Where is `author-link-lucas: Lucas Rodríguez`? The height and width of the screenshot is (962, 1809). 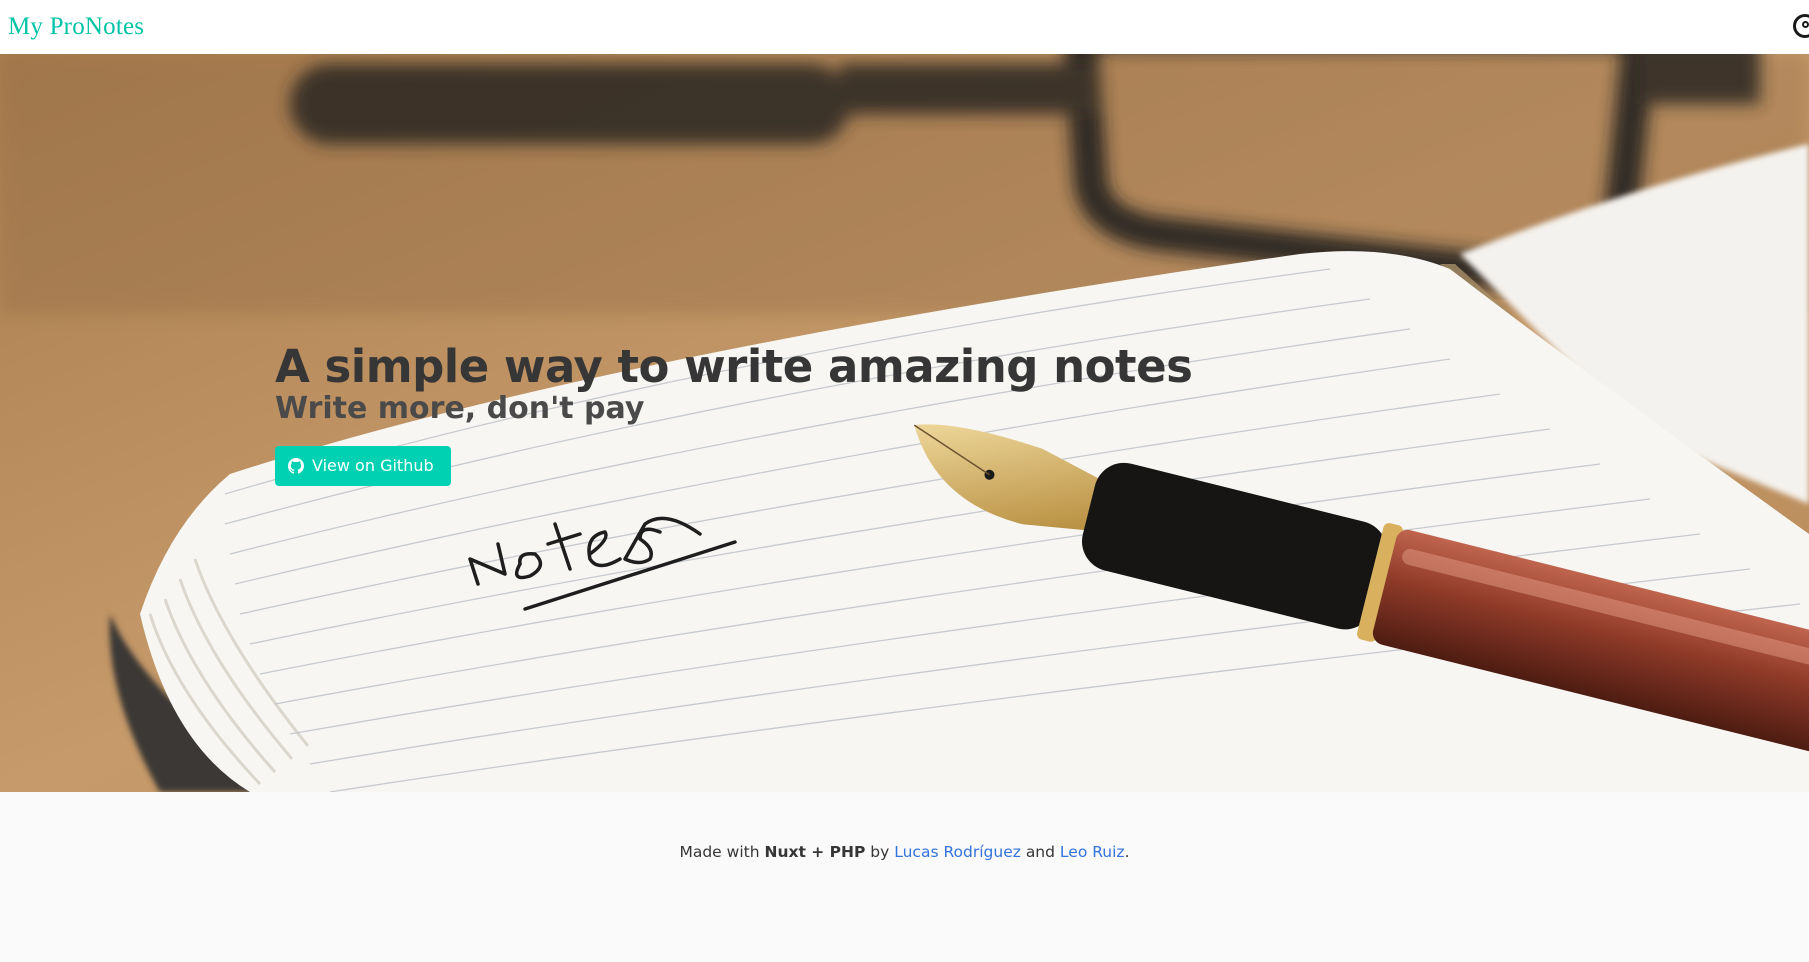
author-link-lucas: Lucas Rodríguez is located at coordinates (957, 852).